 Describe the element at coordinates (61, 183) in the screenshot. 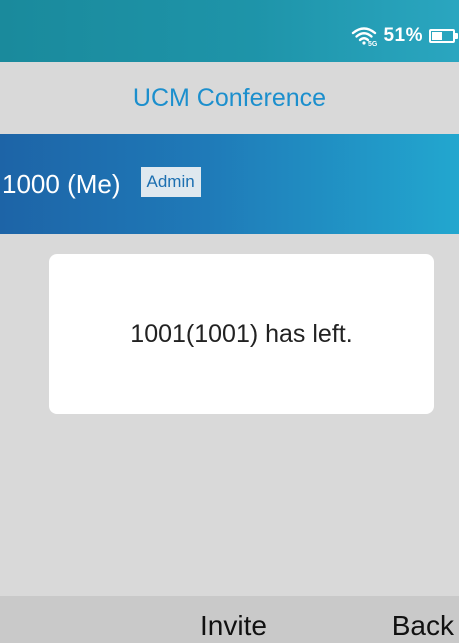

I see `participant-name: 1000 (Me)` at that location.